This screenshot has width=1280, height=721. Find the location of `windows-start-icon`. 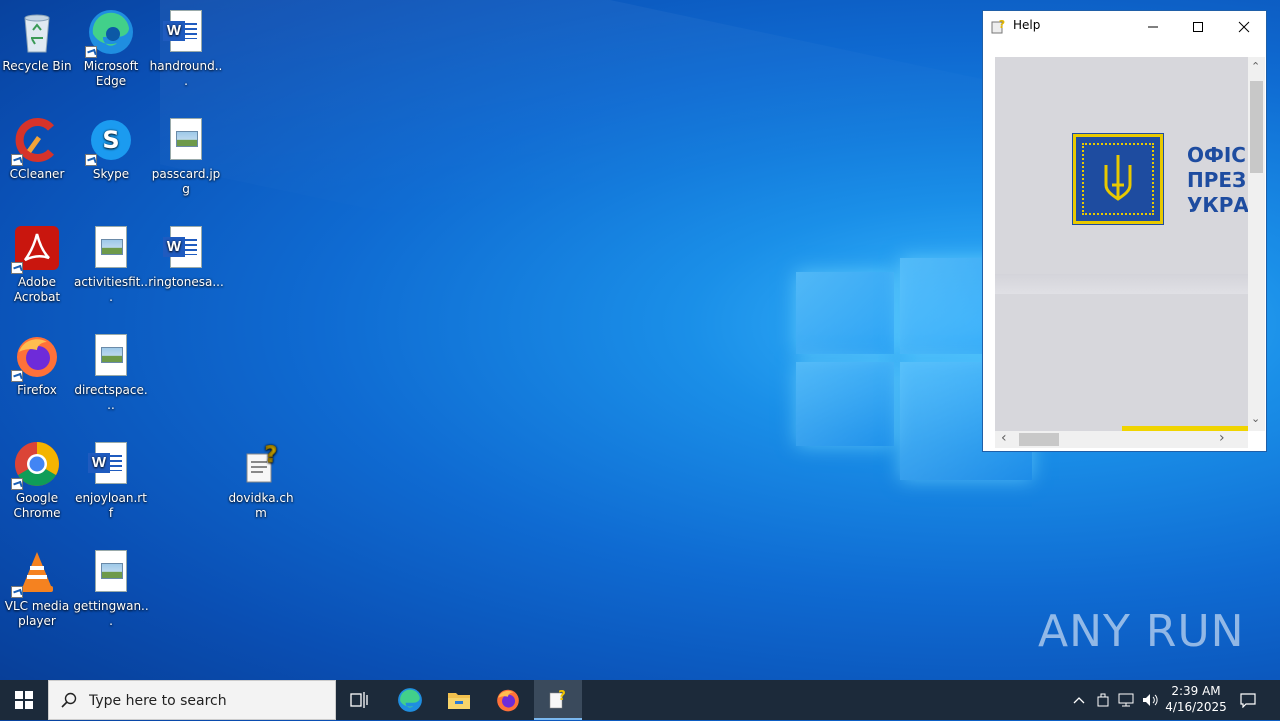

windows-start-icon is located at coordinates (24, 700).